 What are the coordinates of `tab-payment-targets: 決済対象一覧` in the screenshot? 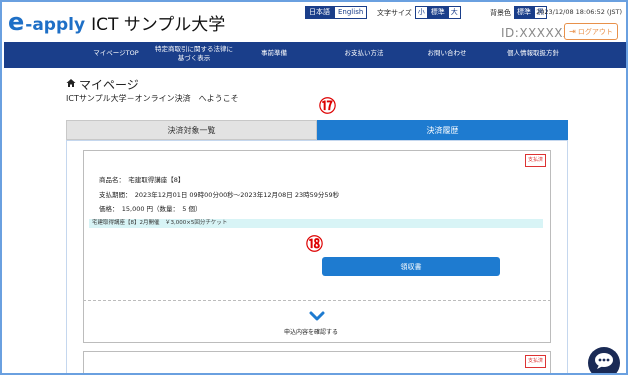 It's located at (191, 130).